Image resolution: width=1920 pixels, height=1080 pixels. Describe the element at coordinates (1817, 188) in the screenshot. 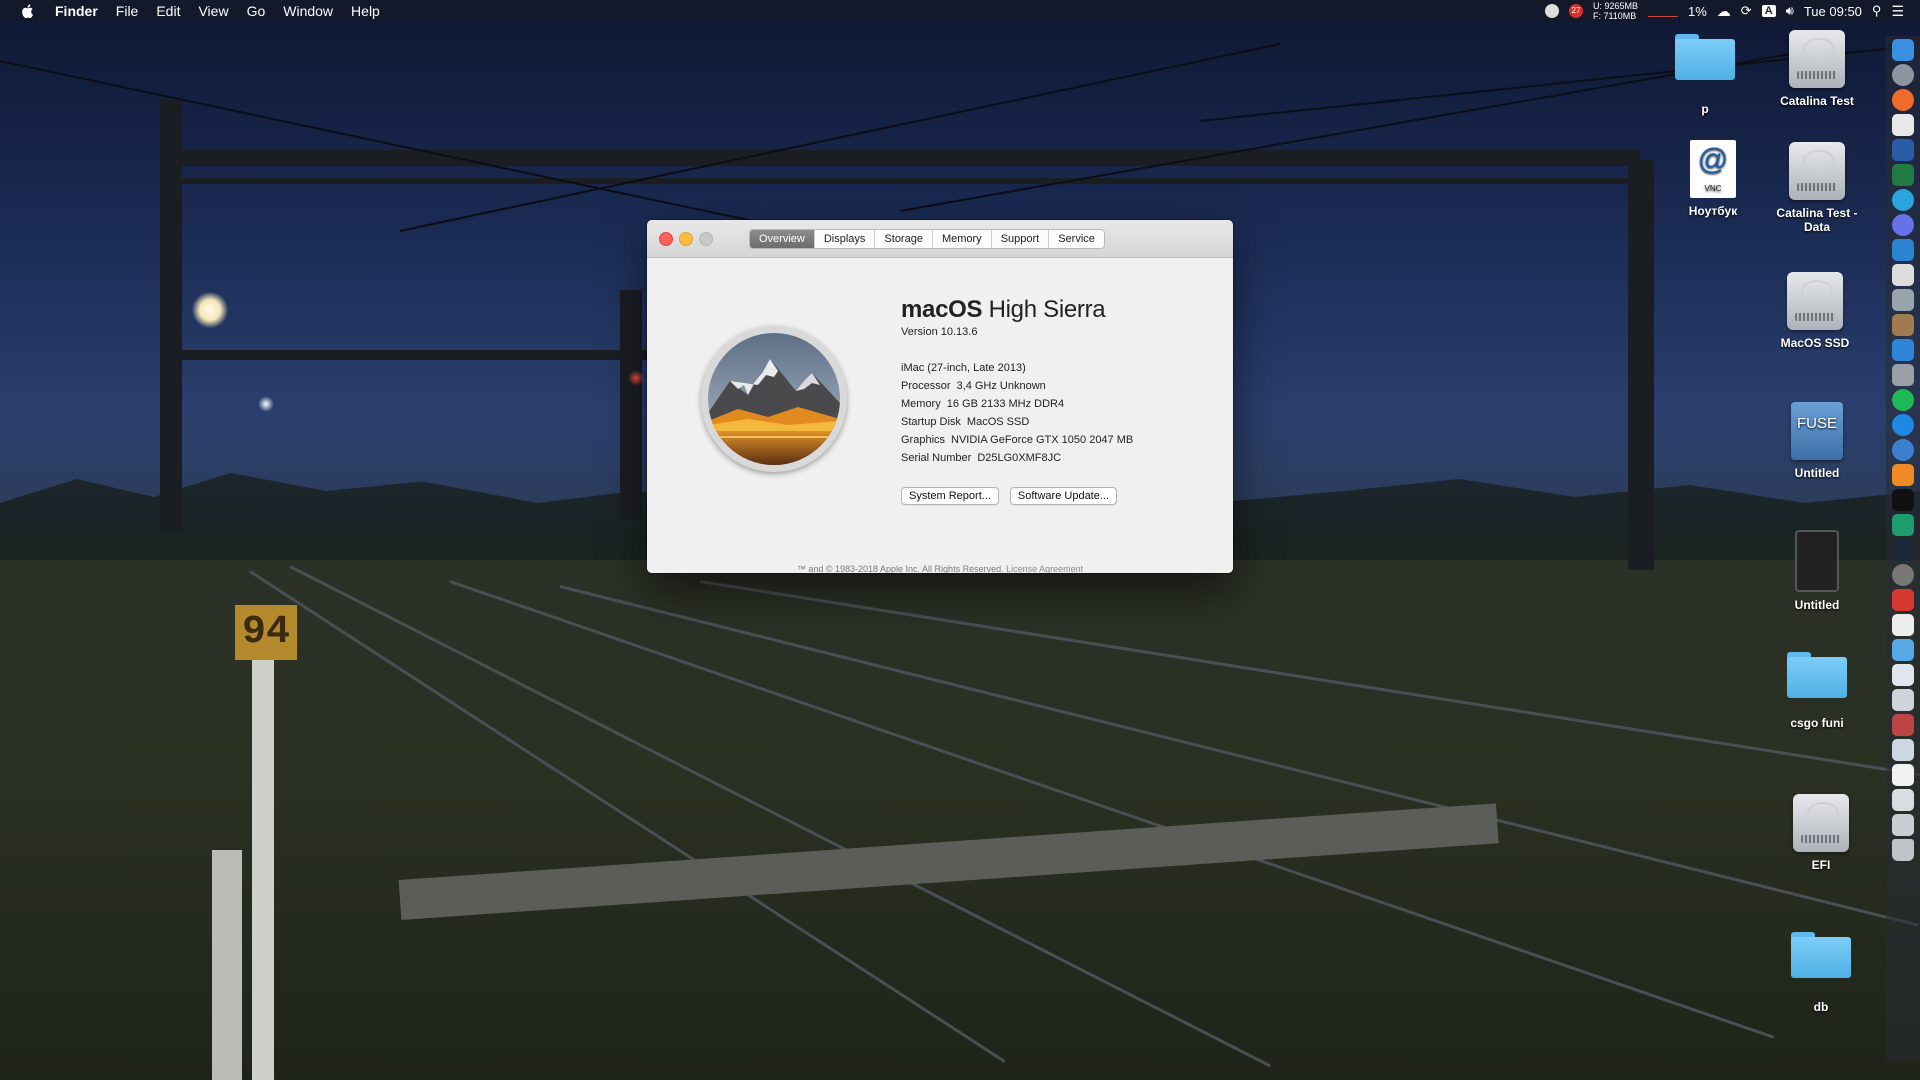

I see `desktop-disk-catalina-test-data: Catalina Test - Data` at that location.